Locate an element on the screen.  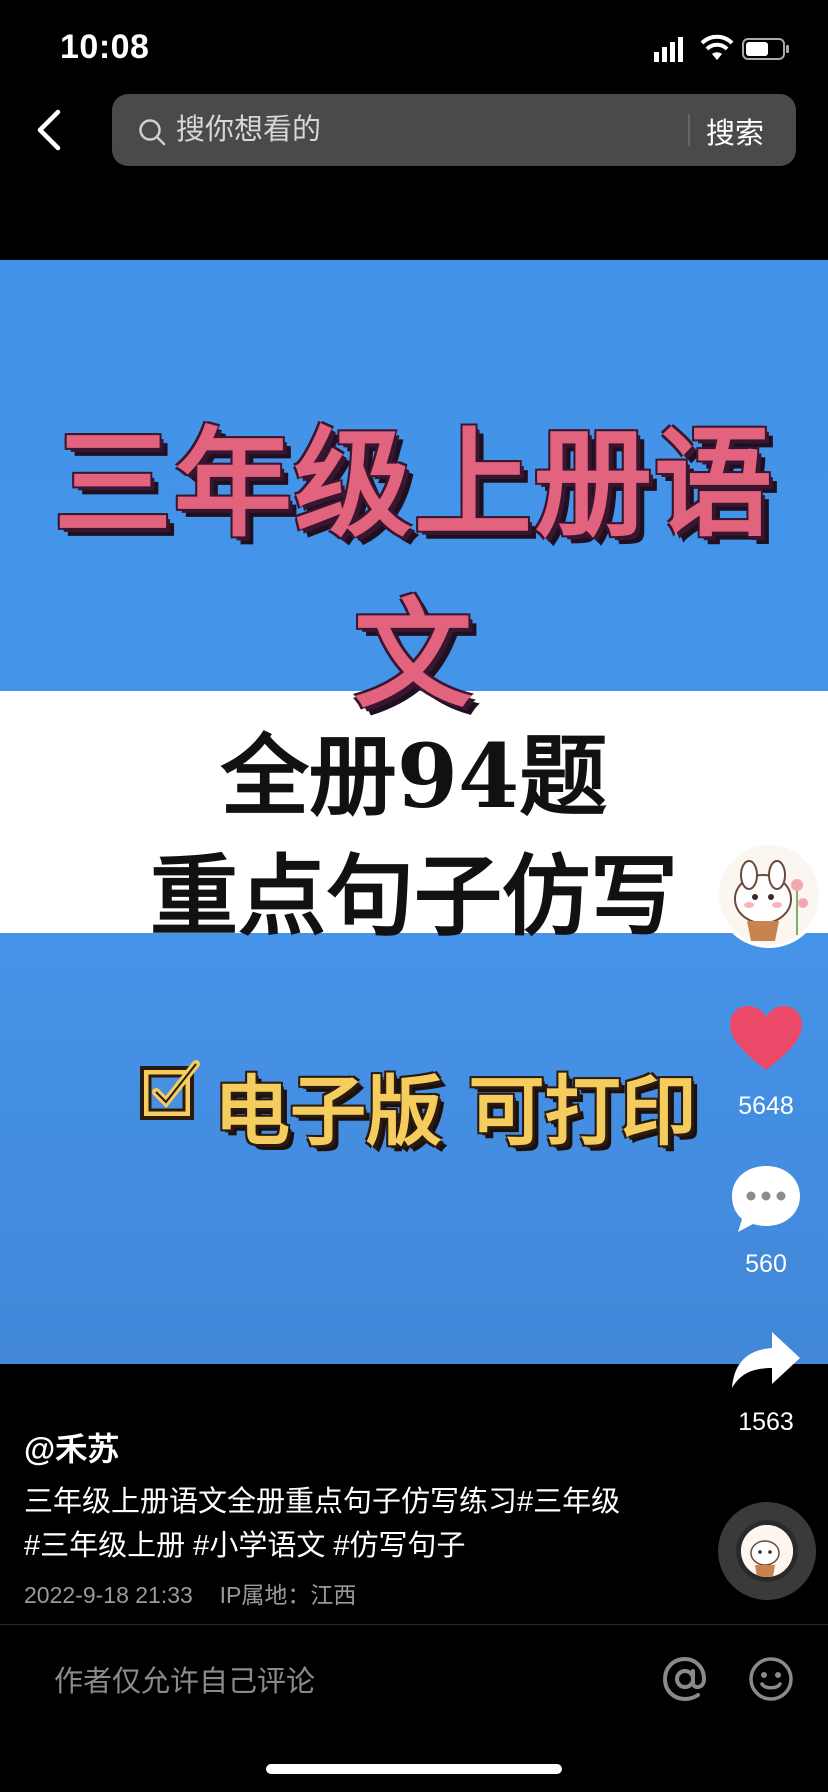
cover-subtitle-2: 重点句子仿写 is located at coordinates (413, 896).